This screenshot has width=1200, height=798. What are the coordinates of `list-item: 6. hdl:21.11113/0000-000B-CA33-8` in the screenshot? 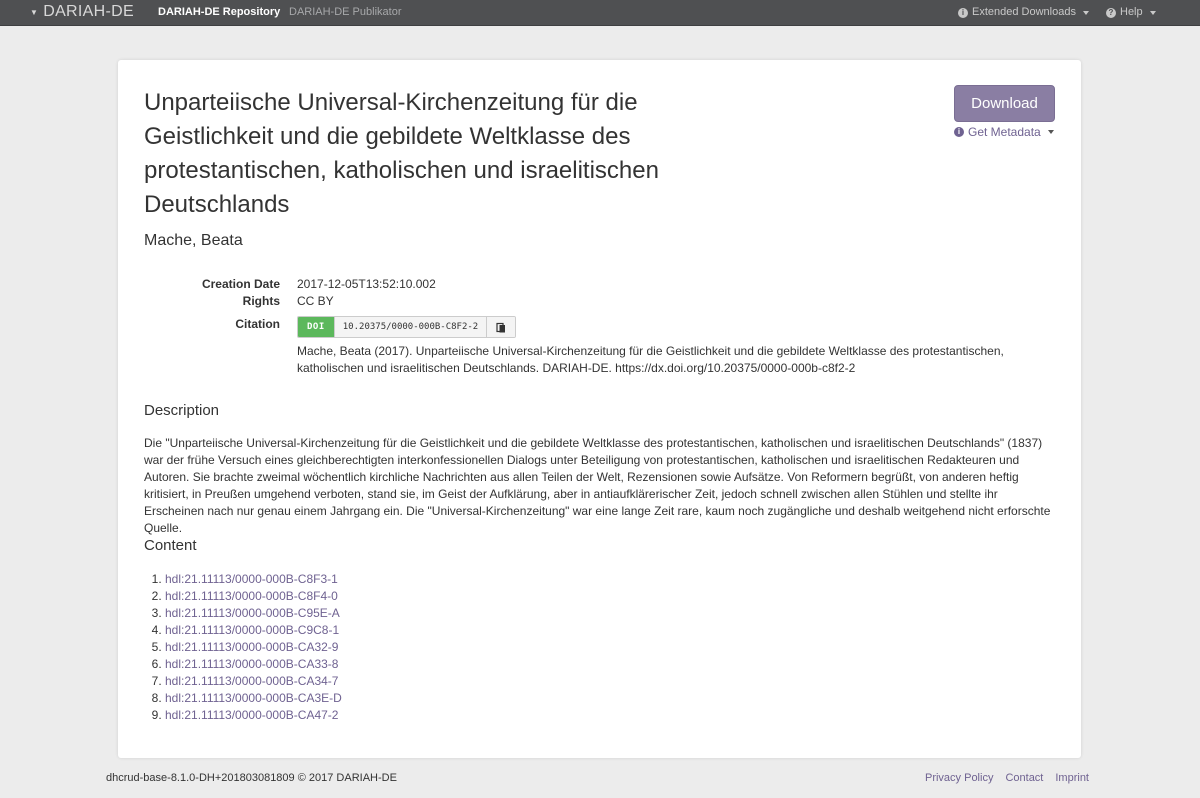 It's located at (245, 664).